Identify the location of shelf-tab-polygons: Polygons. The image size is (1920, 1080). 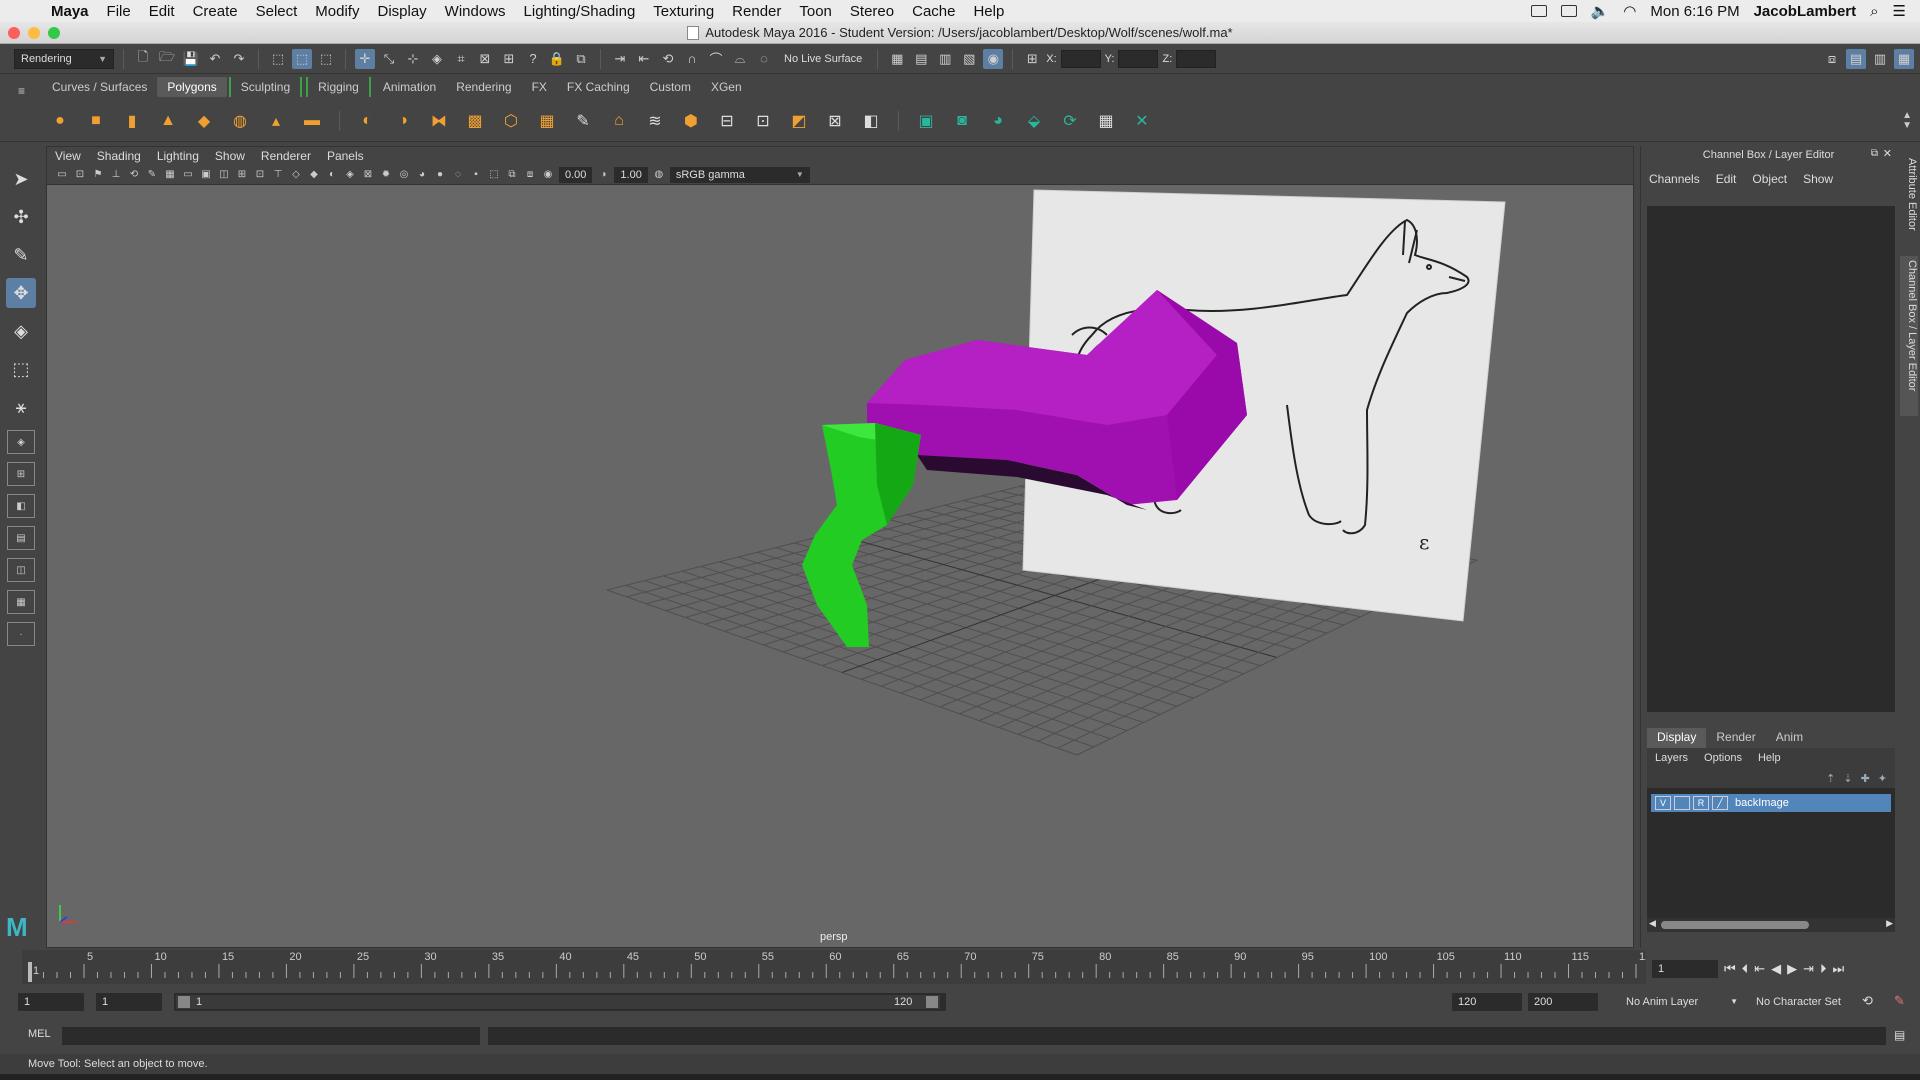
(192, 87).